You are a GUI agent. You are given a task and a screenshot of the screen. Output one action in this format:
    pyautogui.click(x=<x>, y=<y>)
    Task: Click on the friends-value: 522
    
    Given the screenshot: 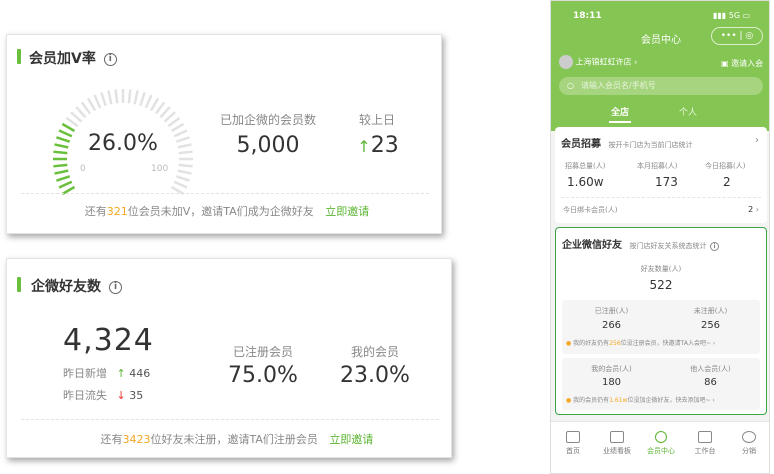 What is the action you would take?
    pyautogui.click(x=661, y=285)
    